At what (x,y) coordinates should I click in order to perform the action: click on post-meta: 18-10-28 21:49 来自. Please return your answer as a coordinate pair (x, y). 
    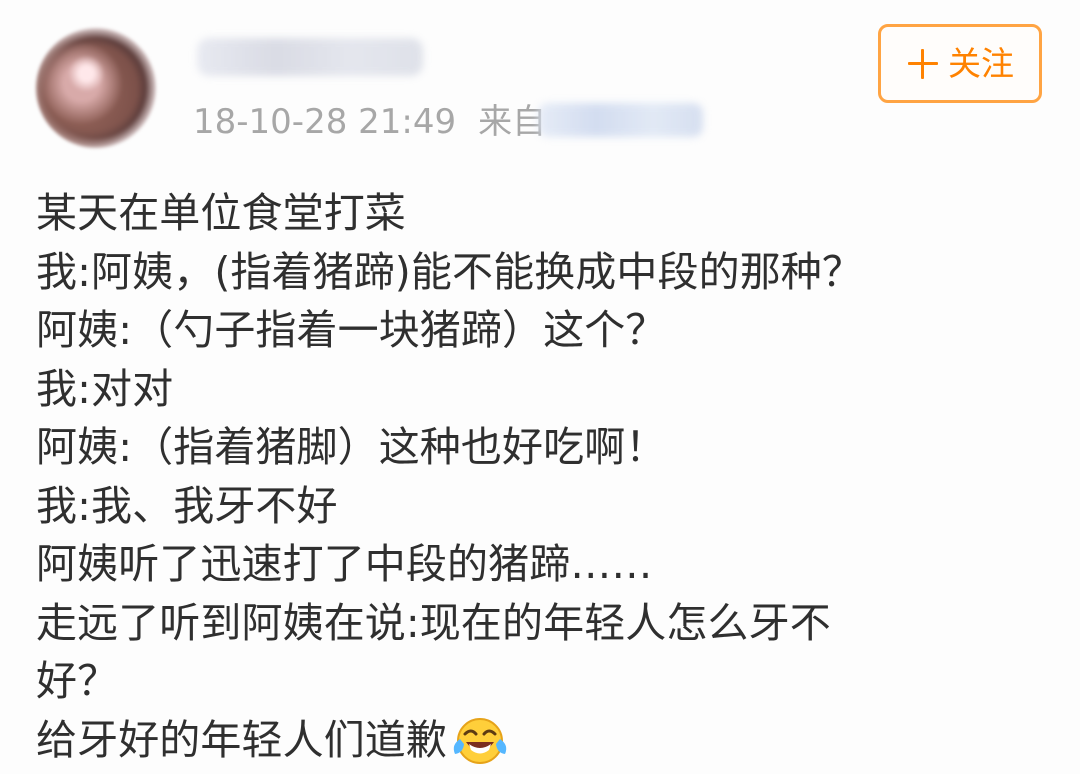
    Looking at the image, I should click on (369, 122).